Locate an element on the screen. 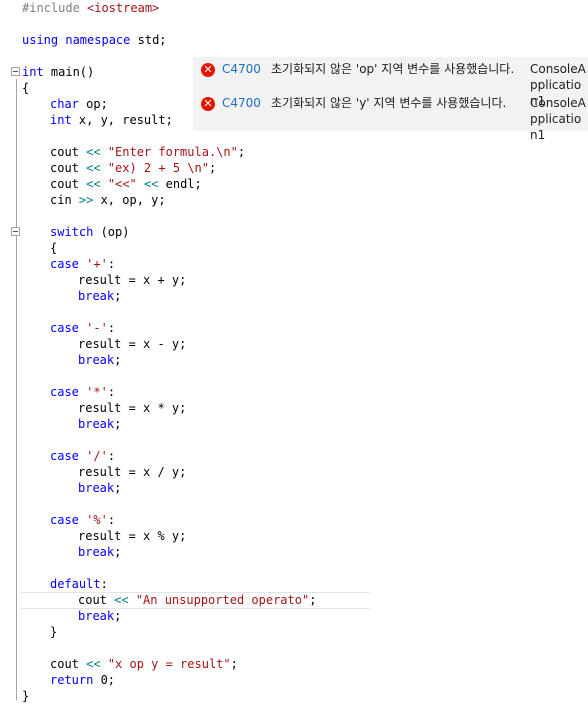  string: '/' is located at coordinates (97, 456).